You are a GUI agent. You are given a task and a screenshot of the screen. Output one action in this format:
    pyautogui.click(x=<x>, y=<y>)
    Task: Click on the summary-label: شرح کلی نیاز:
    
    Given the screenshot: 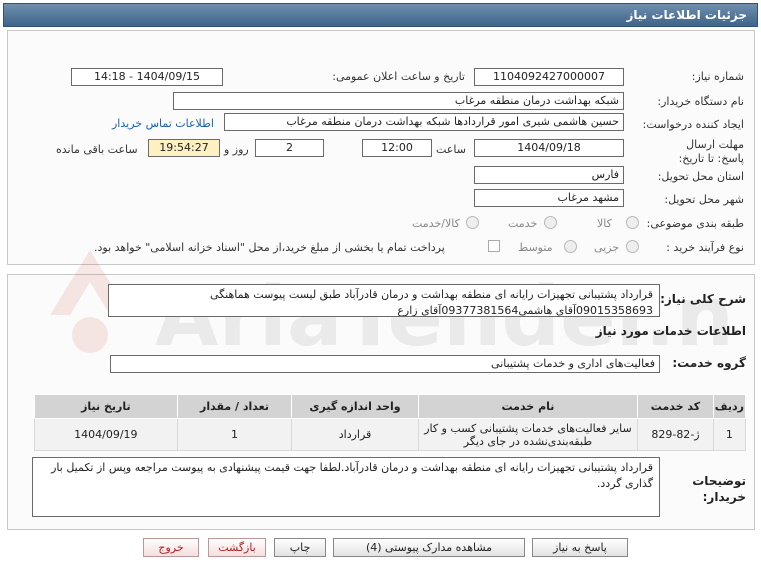 What is the action you would take?
    pyautogui.click(x=703, y=299)
    